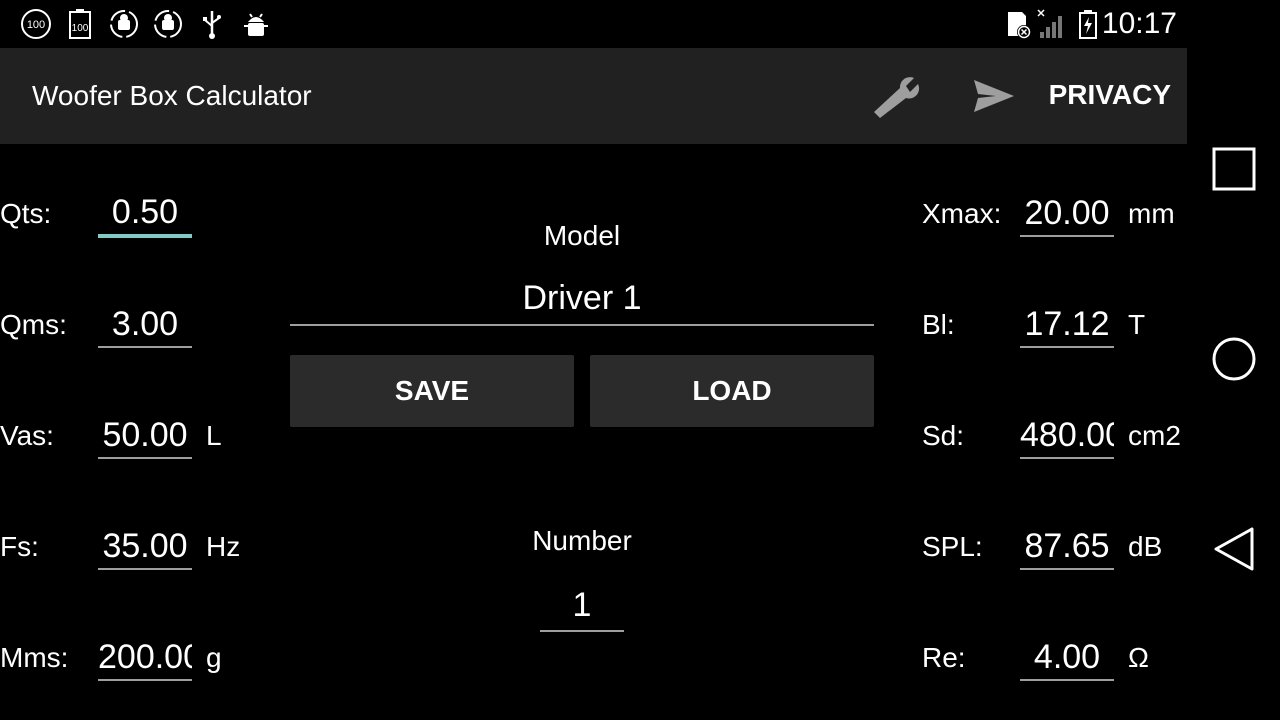 The width and height of the screenshot is (1280, 720). What do you see at coordinates (1018, 24) in the screenshot?
I see `sd-card-error-icon` at bounding box center [1018, 24].